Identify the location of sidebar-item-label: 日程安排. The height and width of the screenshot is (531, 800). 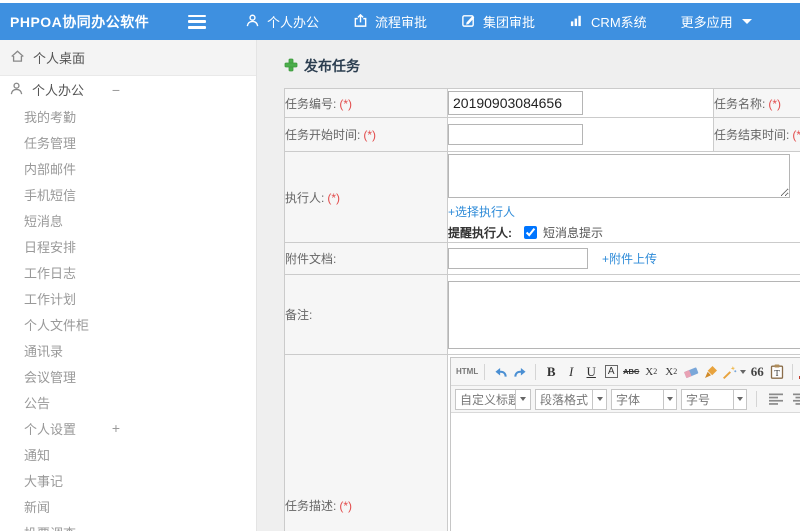
(50, 247).